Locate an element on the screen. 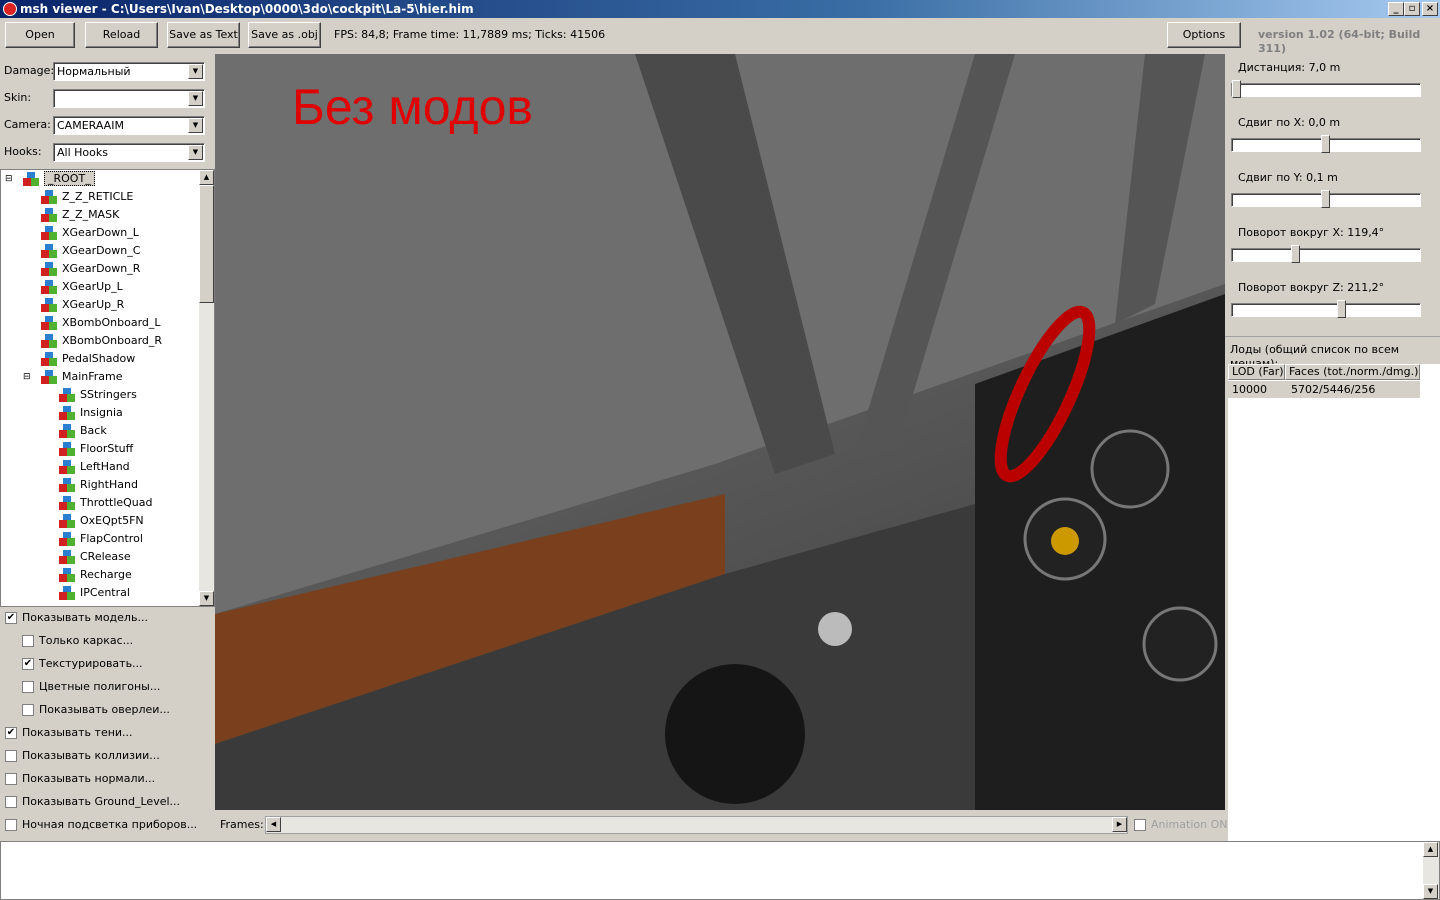 This screenshot has width=1440, height=900. tree-node-label: ThrottleQuad is located at coordinates (116, 502).